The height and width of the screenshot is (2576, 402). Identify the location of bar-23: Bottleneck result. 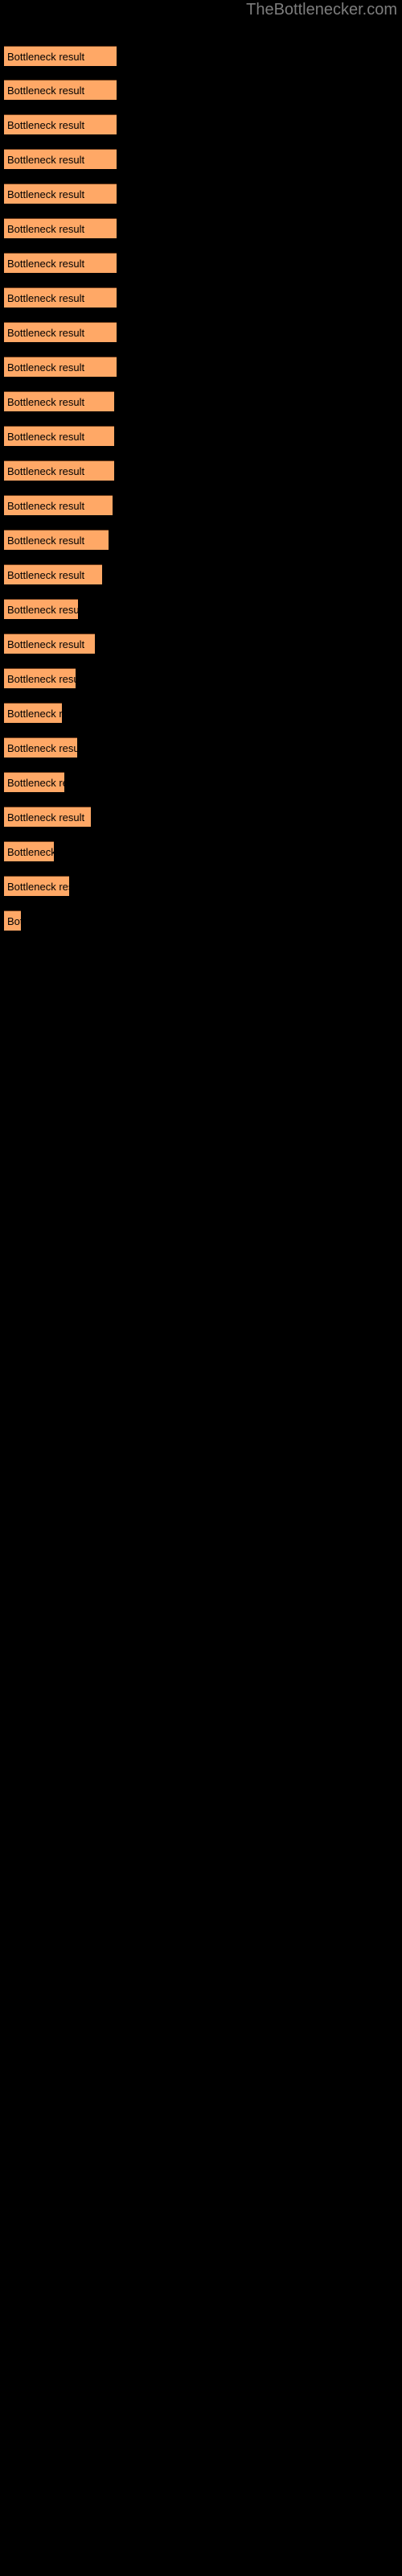
(47, 817).